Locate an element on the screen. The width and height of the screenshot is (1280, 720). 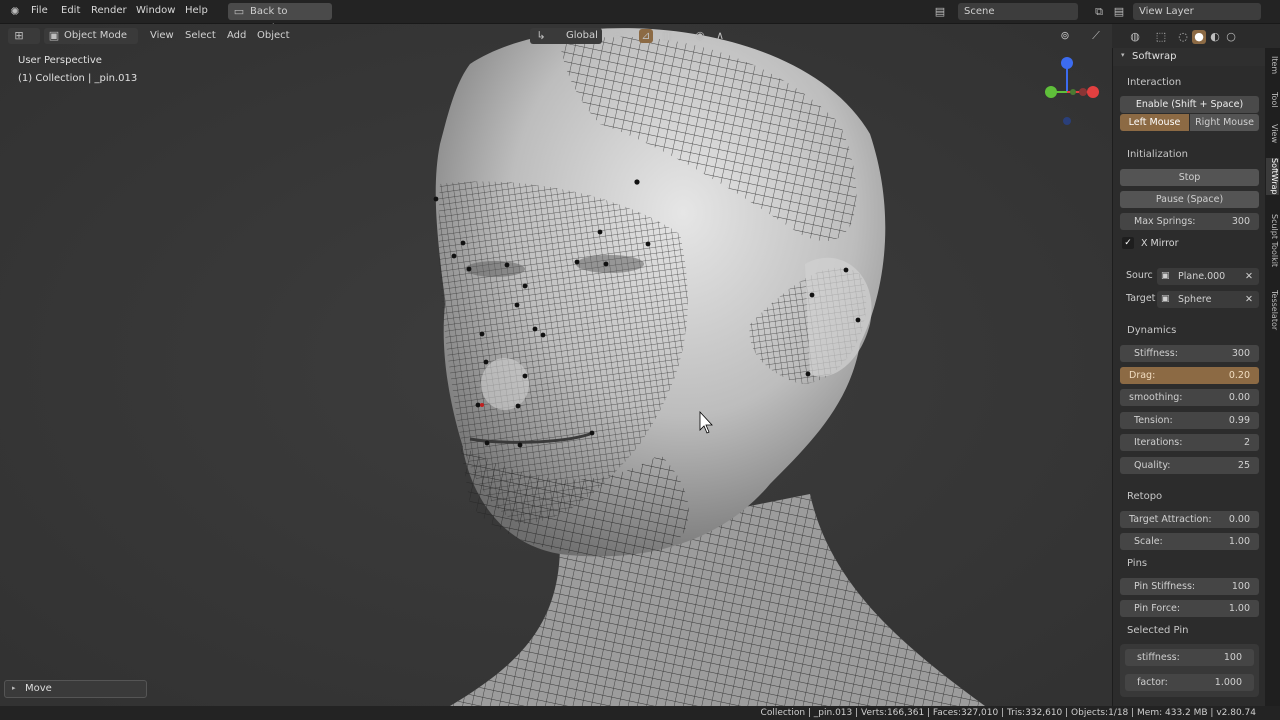
snap-target-icon: ▥ is located at coordinates (667, 36).